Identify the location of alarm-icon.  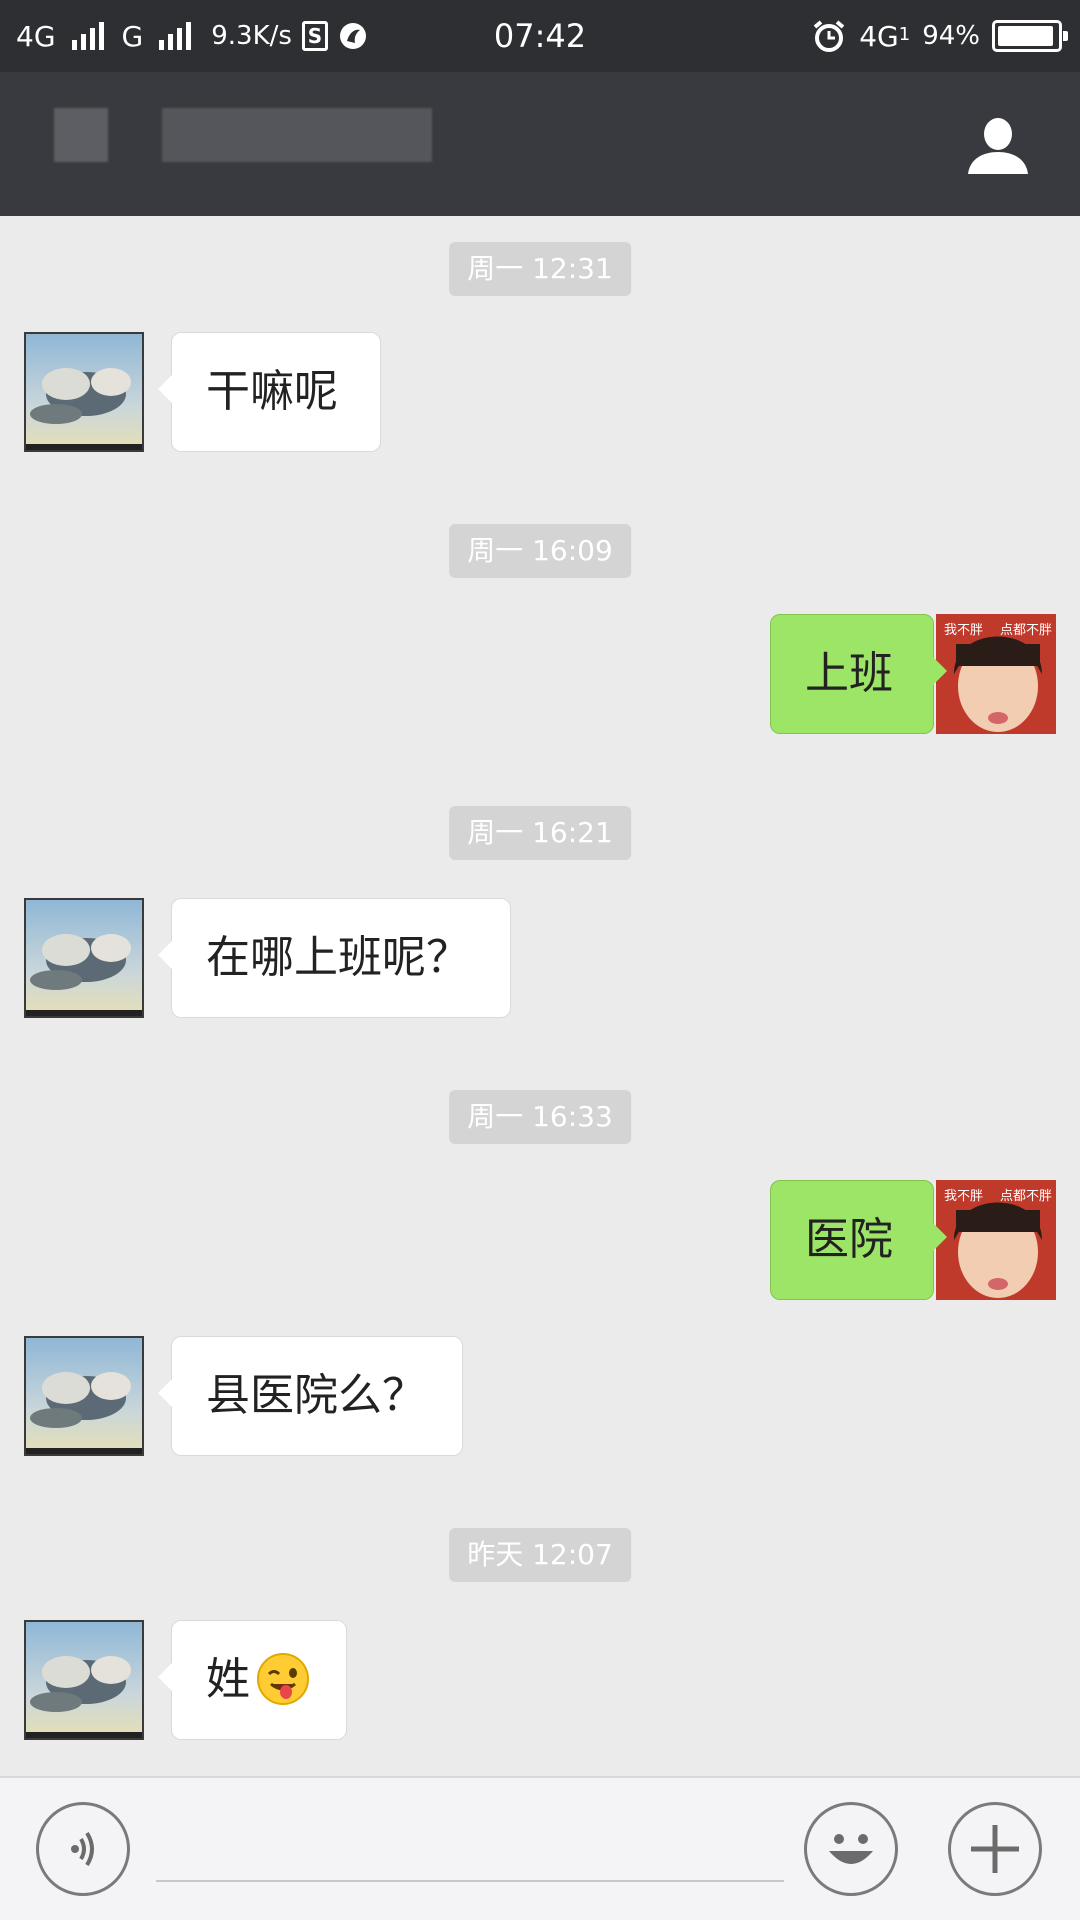
(829, 36).